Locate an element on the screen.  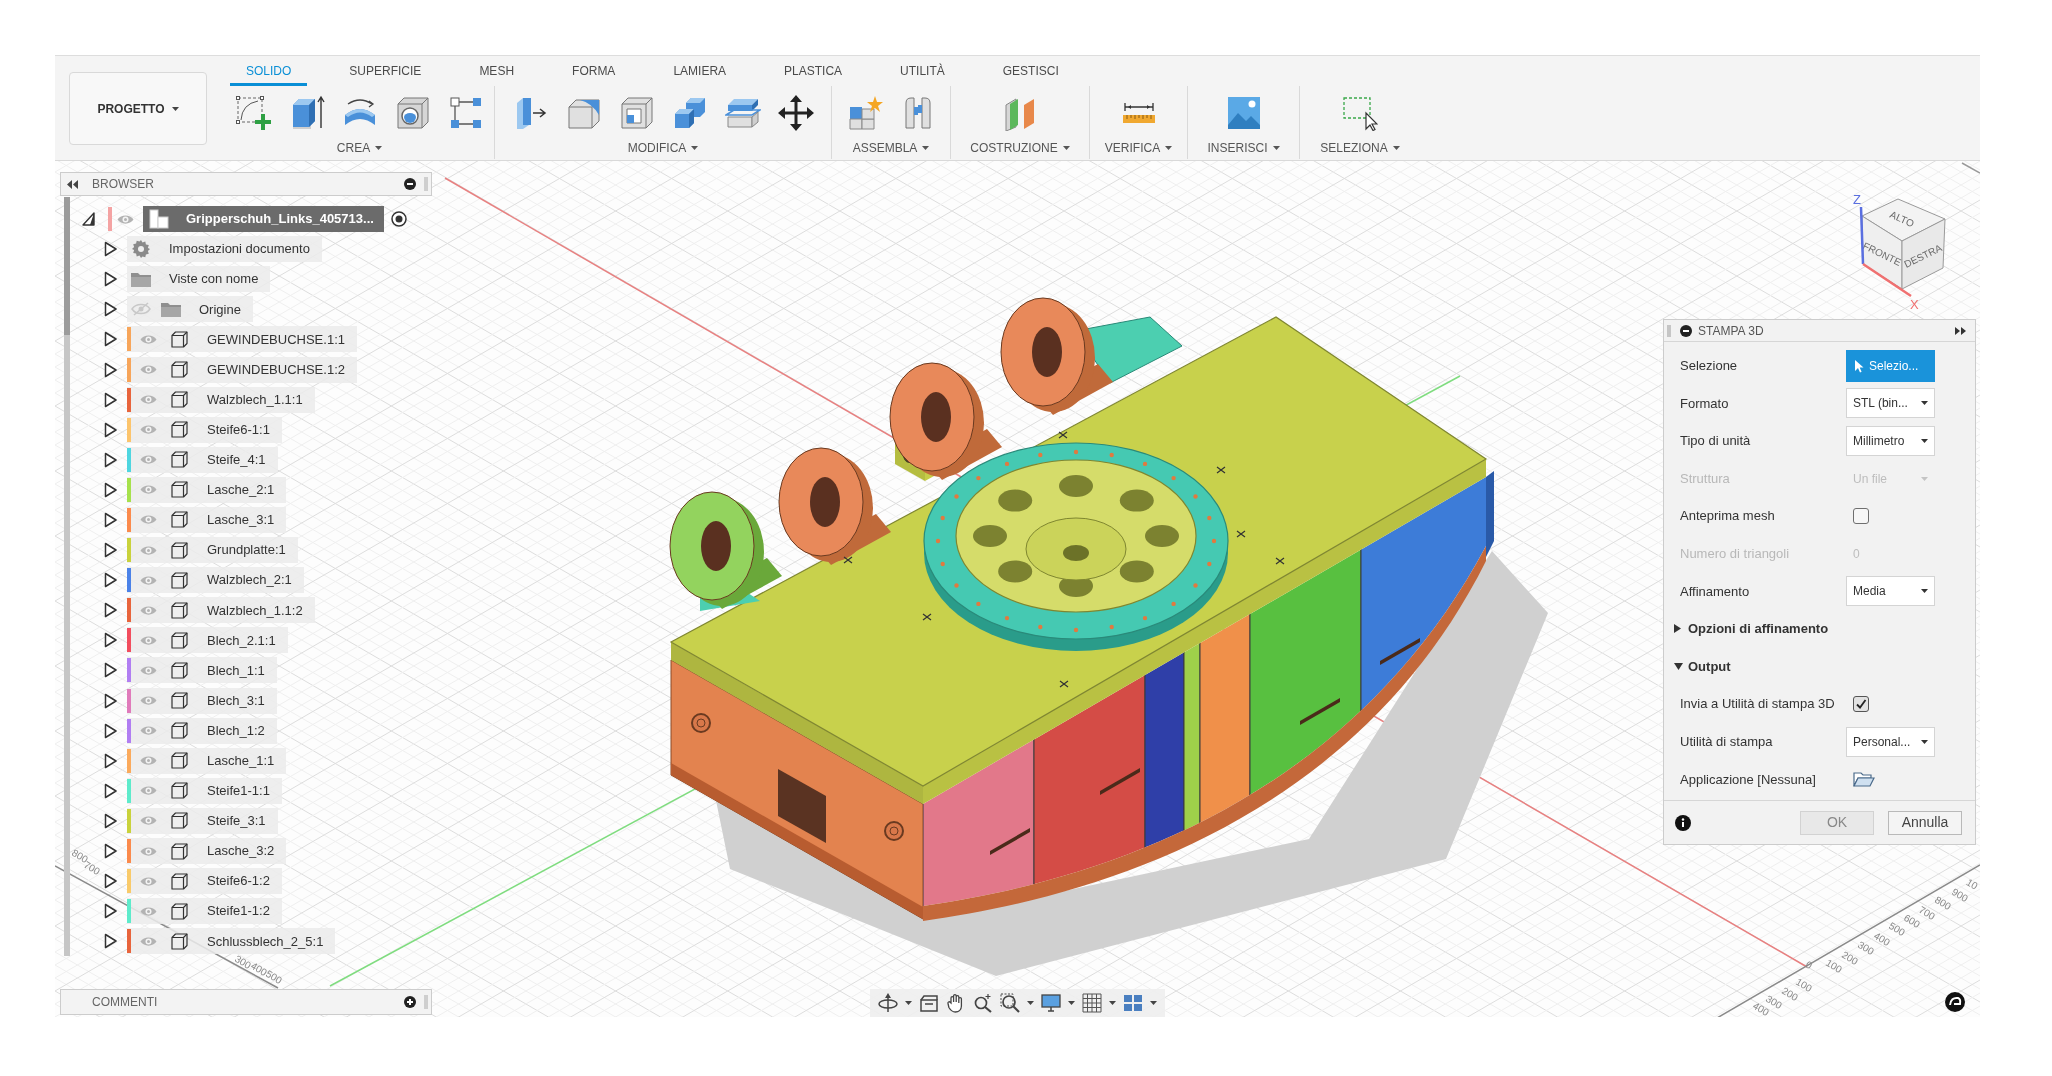
sketch-plus-icon is located at coordinates (253, 113).